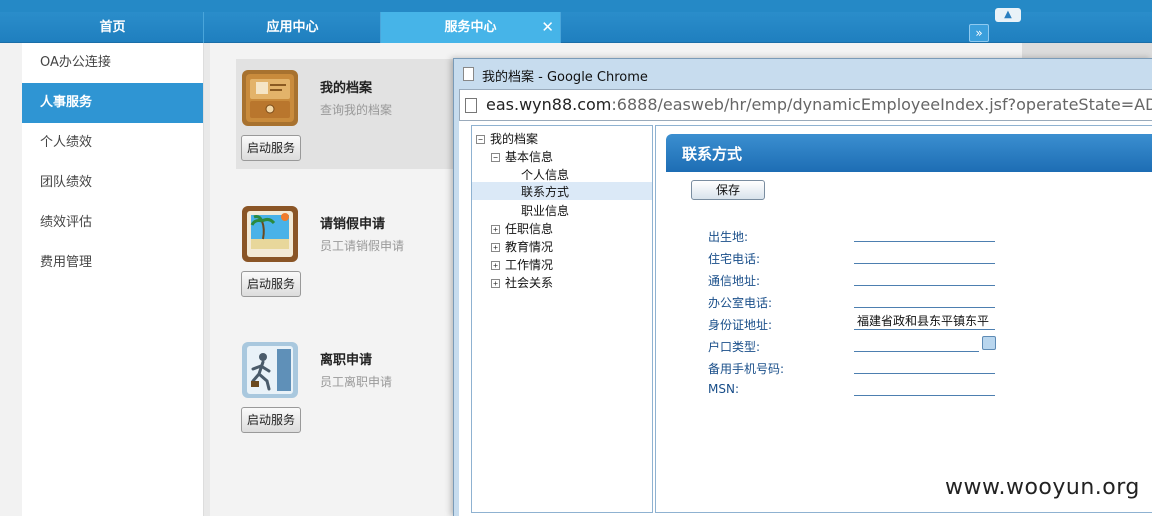 Image resolution: width=1152 pixels, height=516 pixels. What do you see at coordinates (346, 360) in the screenshot?
I see `service-title: 离职申请` at bounding box center [346, 360].